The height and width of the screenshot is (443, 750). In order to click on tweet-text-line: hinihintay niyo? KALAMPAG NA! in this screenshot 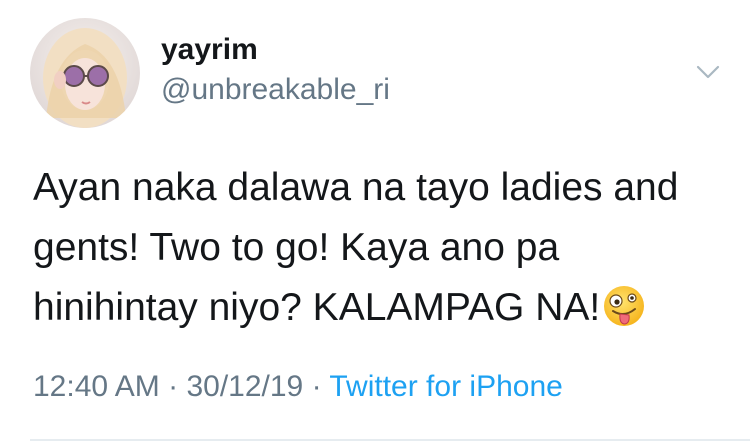, I will do `click(383, 308)`.